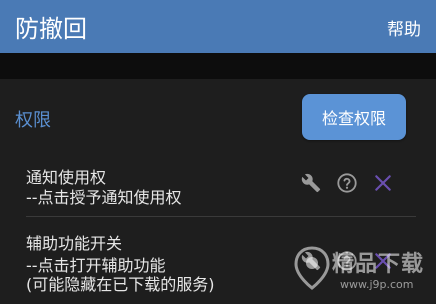 Image resolution: width=436 pixels, height=304 pixels. I want to click on help-button: 帮助, so click(404, 27).